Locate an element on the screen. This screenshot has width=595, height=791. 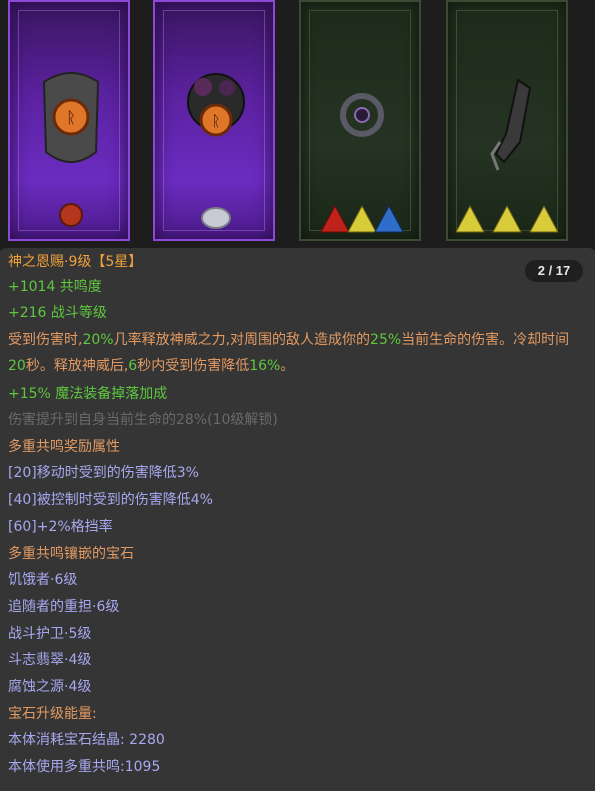
magic-drop-bonus: +15% 魔法装备掉落加成 is located at coordinates (87, 394).